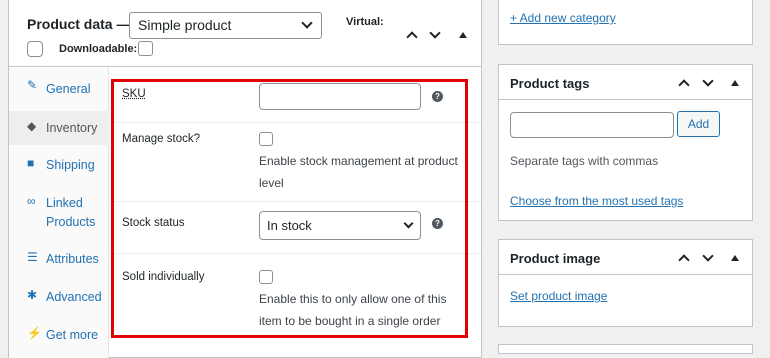 This screenshot has width=770, height=358. I want to click on tab-shipping: ■ Shipping, so click(59, 165).